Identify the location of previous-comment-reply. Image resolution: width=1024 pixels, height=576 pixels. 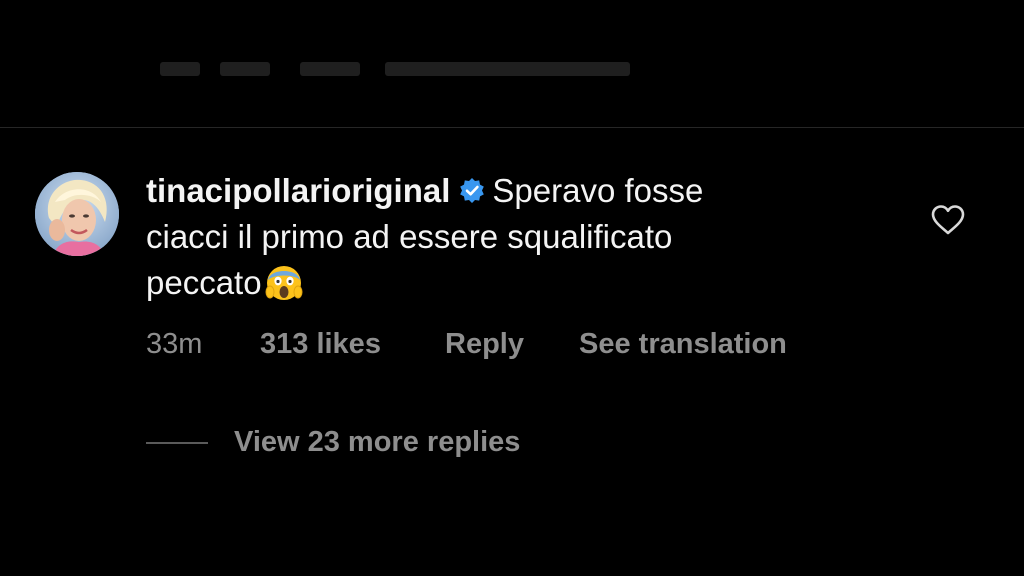
(330, 69).